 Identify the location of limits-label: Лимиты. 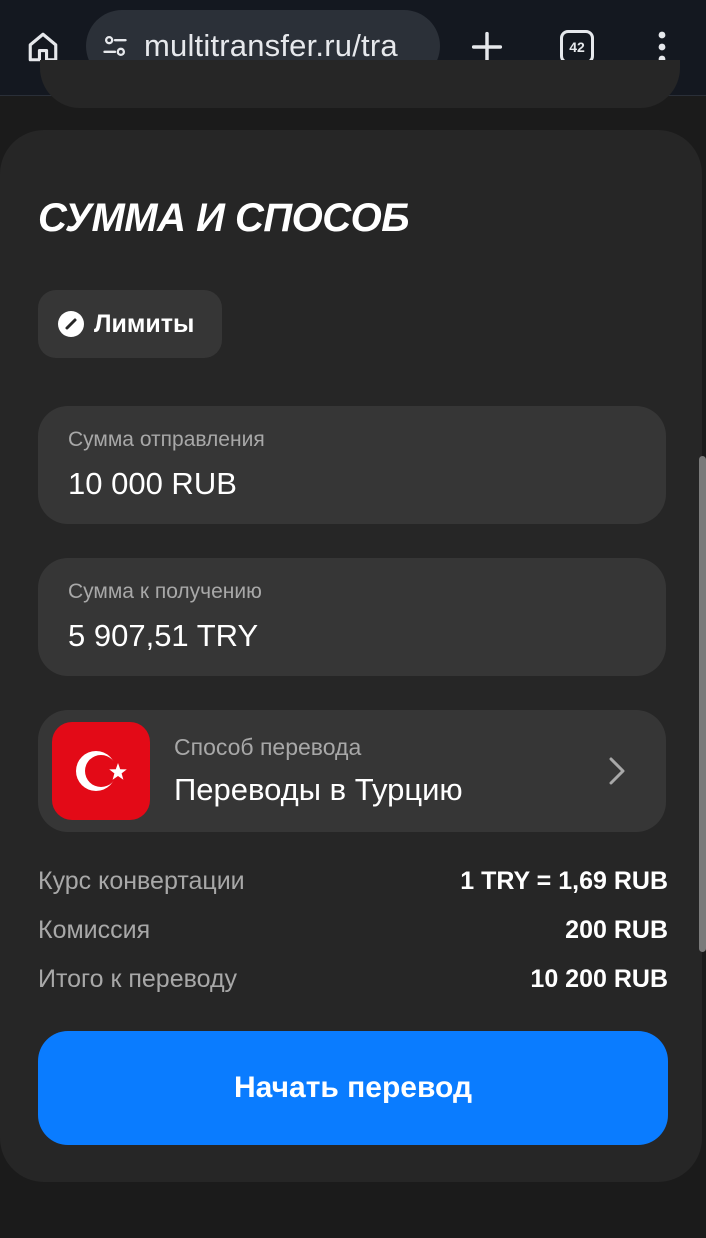
(144, 323).